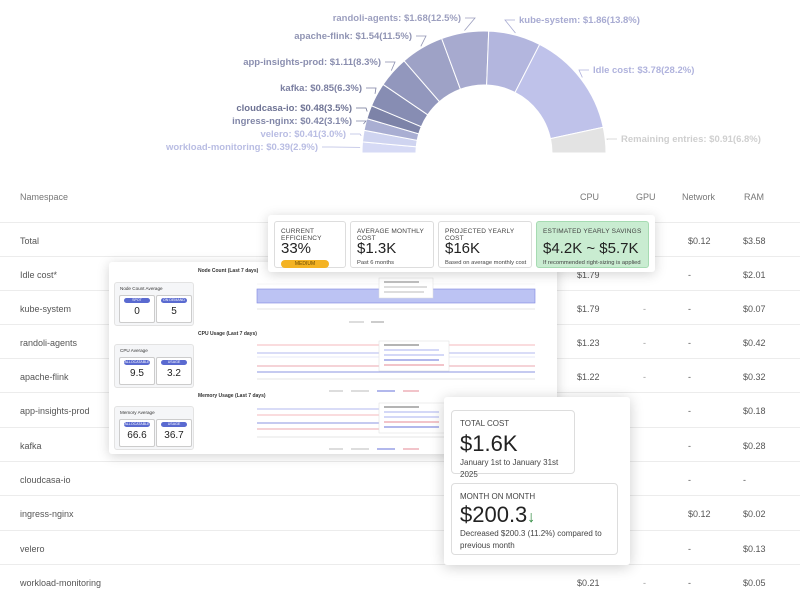 The image size is (800, 600). I want to click on header-network: Network, so click(698, 197).